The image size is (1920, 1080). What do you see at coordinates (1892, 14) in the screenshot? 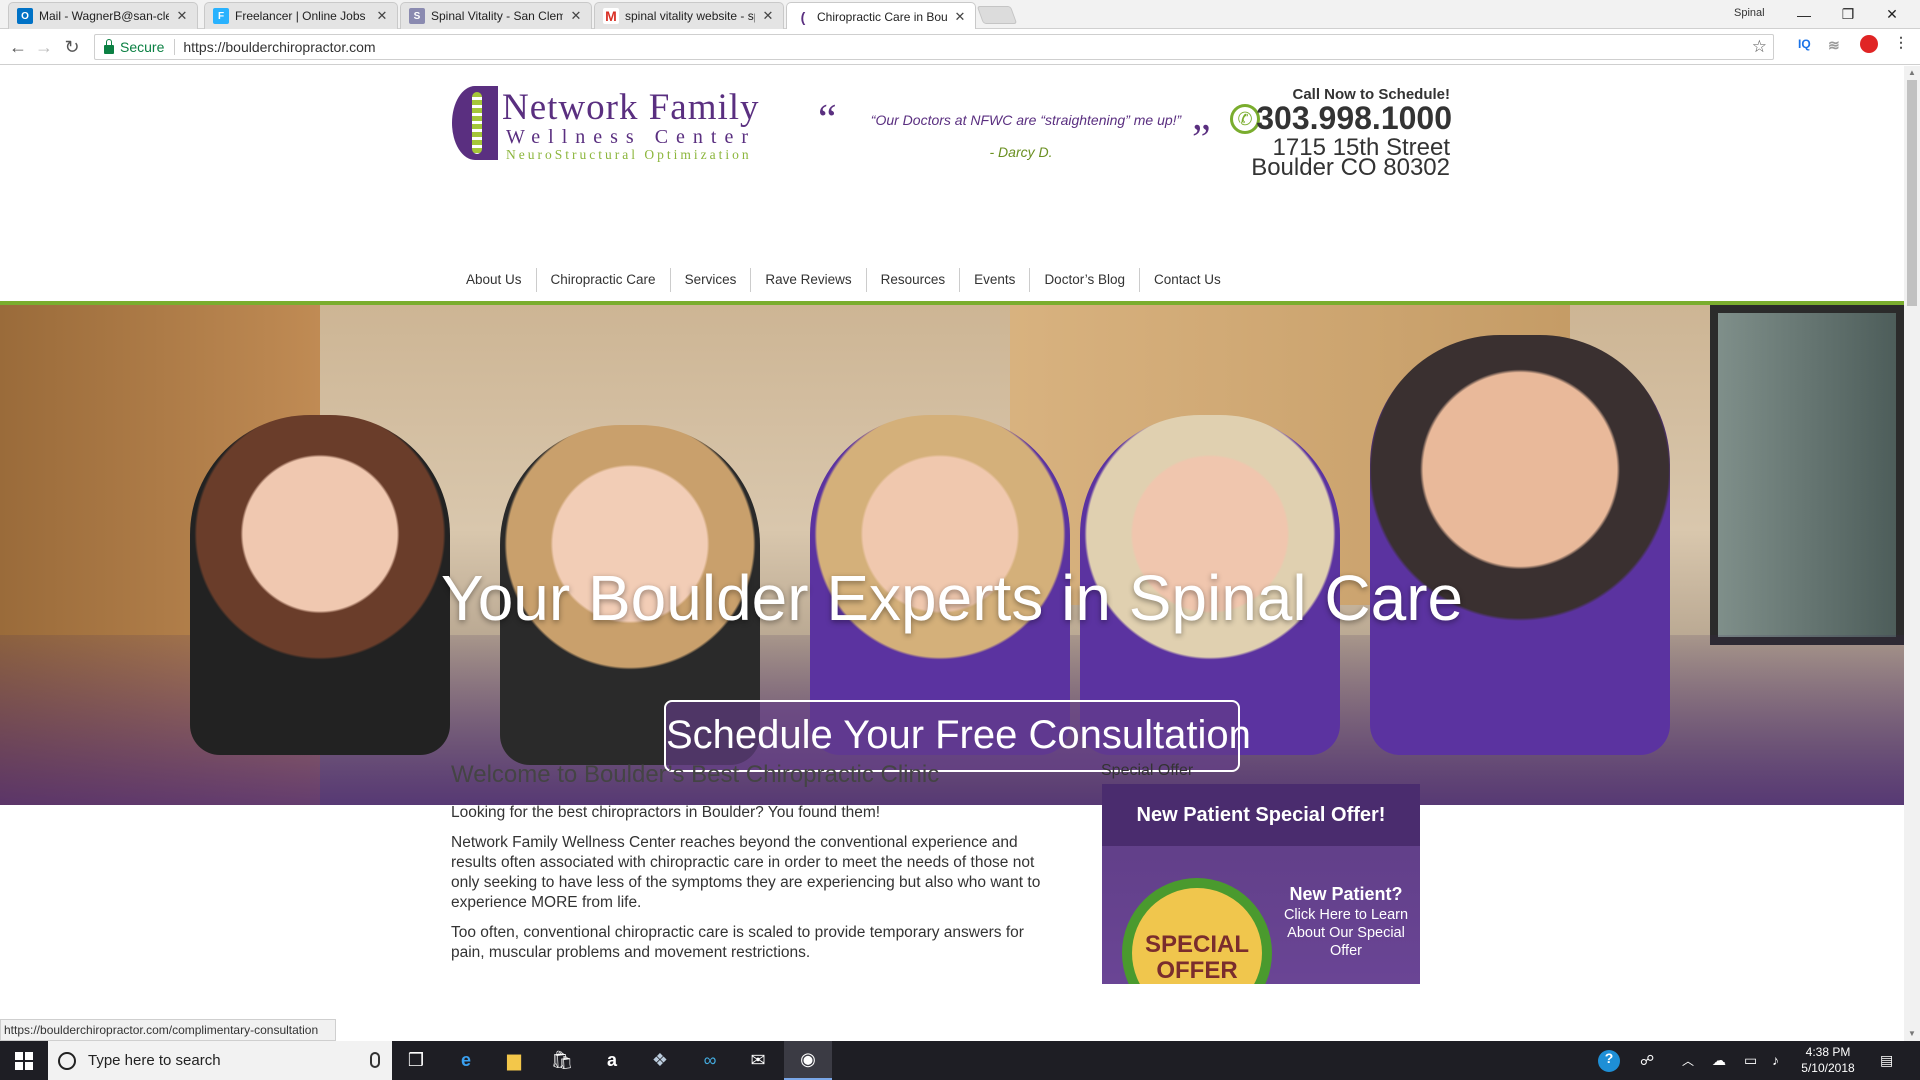
I see `close-window-icon: ✕` at bounding box center [1892, 14].